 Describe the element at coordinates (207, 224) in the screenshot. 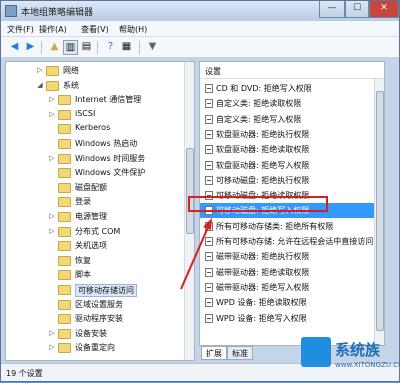

I see `arrow-head` at that location.